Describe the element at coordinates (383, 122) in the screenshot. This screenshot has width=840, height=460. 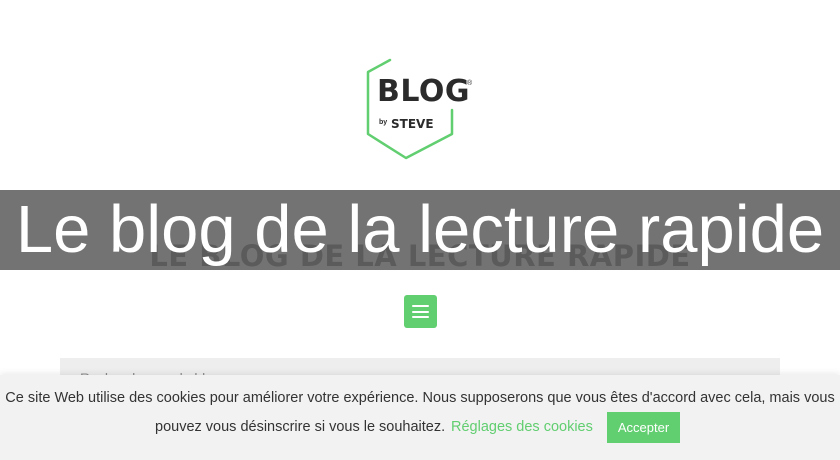
I see `logo-by-text: by` at that location.